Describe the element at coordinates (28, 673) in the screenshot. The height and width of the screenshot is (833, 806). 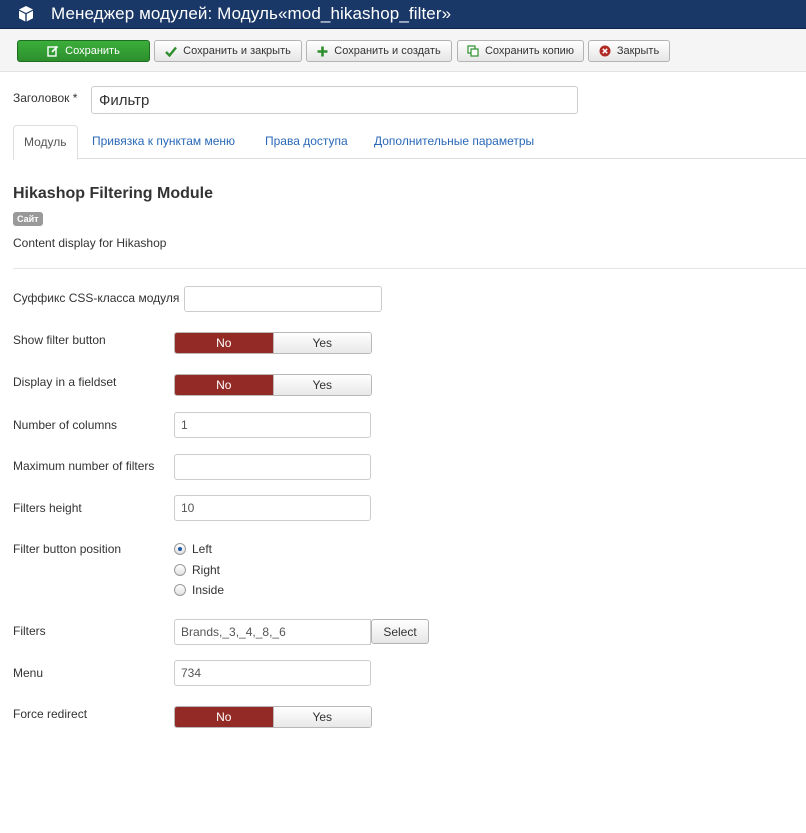
I see `menu-label: Menu` at that location.